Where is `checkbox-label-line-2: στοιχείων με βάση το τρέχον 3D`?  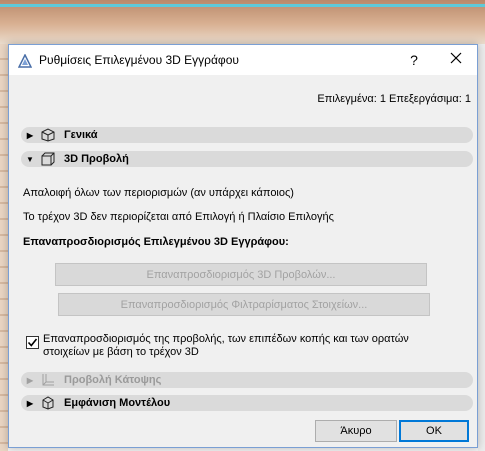
checkbox-label-line-2: στοιχείων με βάση το τρέχον 3D is located at coordinates (121, 352).